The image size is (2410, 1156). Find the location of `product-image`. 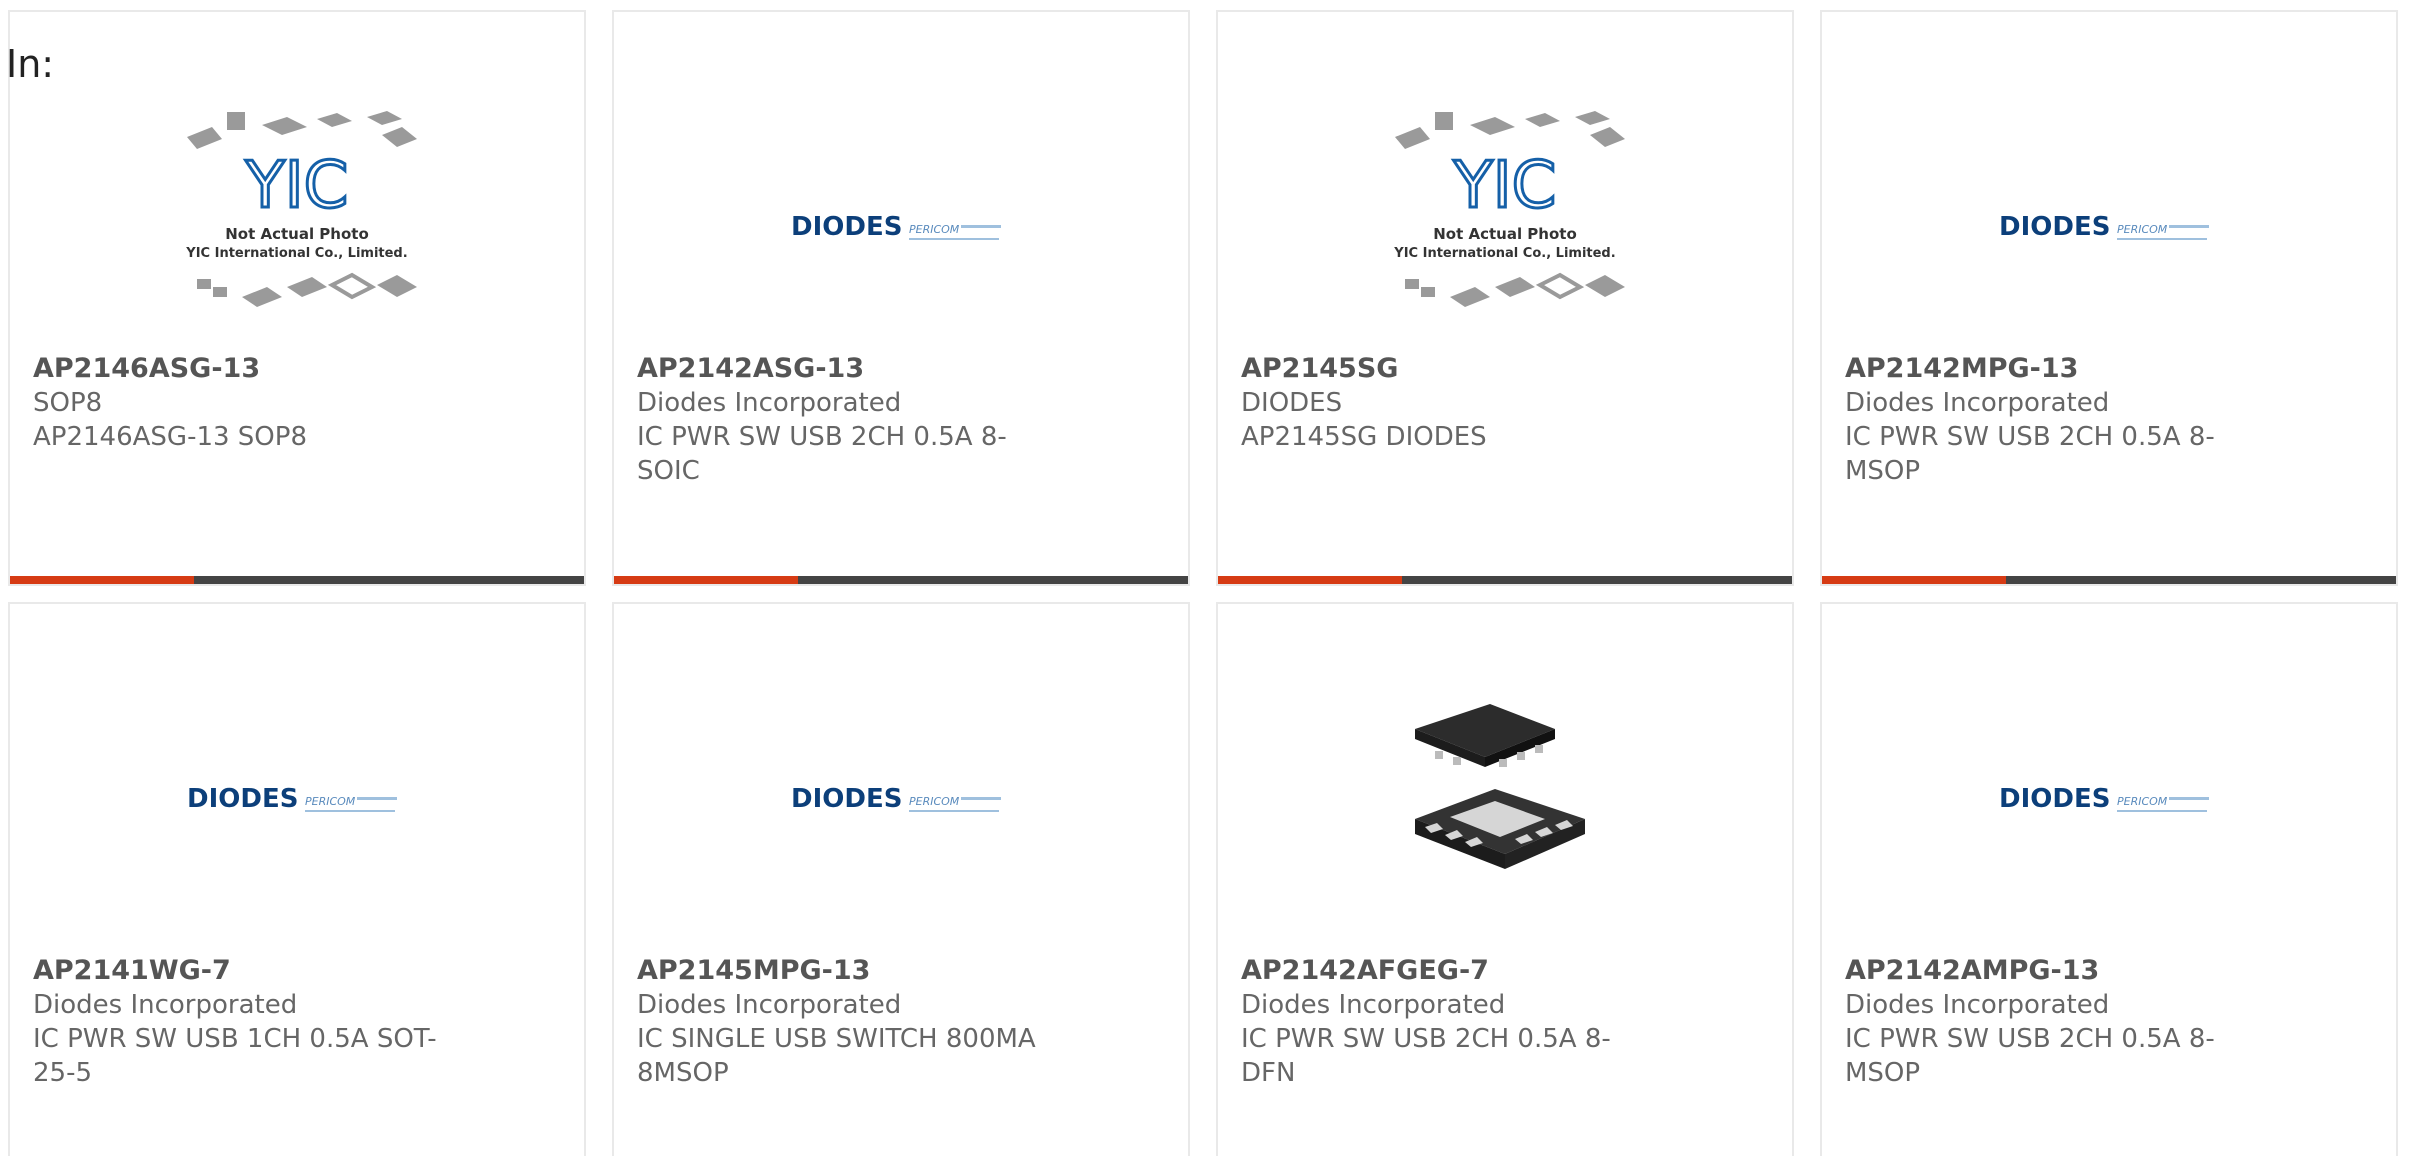

product-image is located at coordinates (1505, 799).